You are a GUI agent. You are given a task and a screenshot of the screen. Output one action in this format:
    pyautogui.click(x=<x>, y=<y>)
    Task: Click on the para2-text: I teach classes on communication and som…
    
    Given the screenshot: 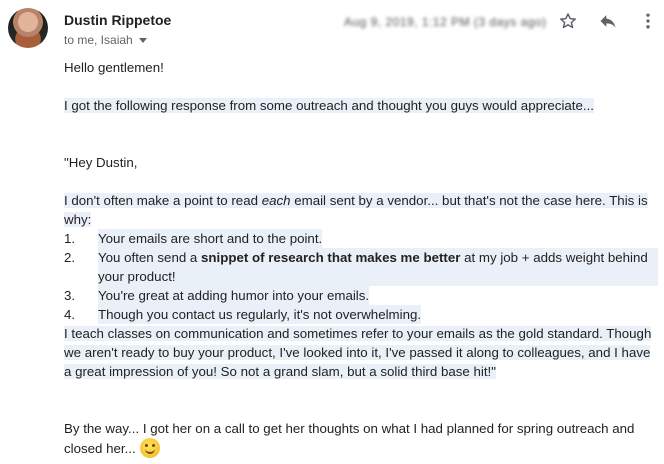 What is the action you would take?
    pyautogui.click(x=358, y=352)
    